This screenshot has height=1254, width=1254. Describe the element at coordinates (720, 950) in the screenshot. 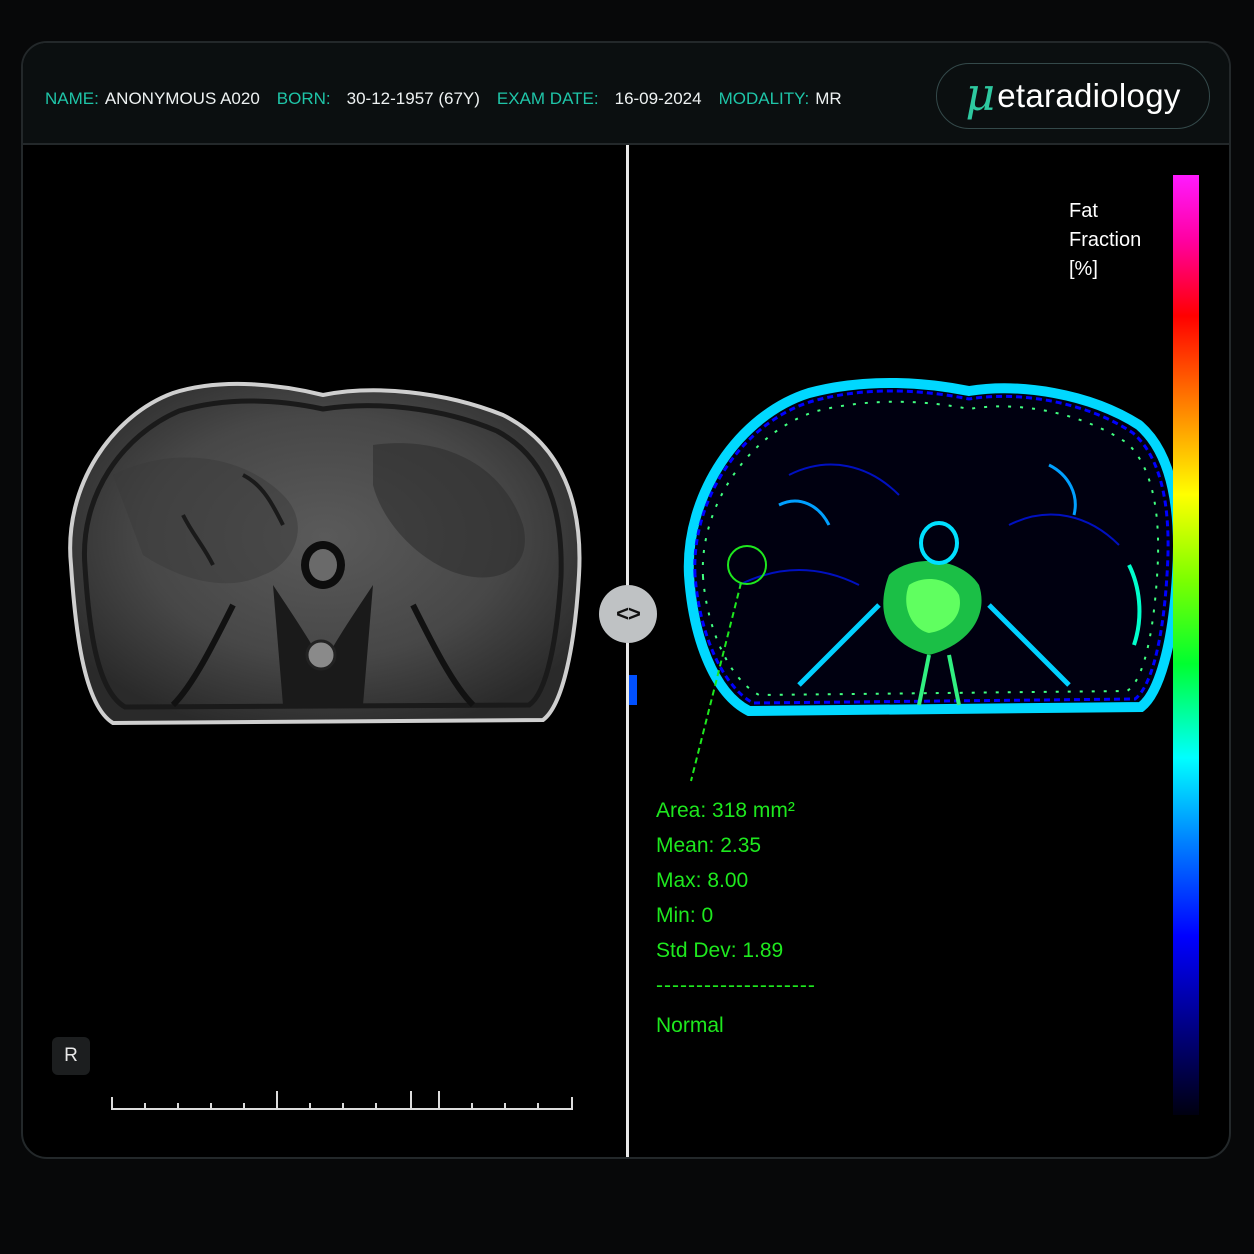

I see `roi-std-dev: Std Dev: 1.89` at that location.